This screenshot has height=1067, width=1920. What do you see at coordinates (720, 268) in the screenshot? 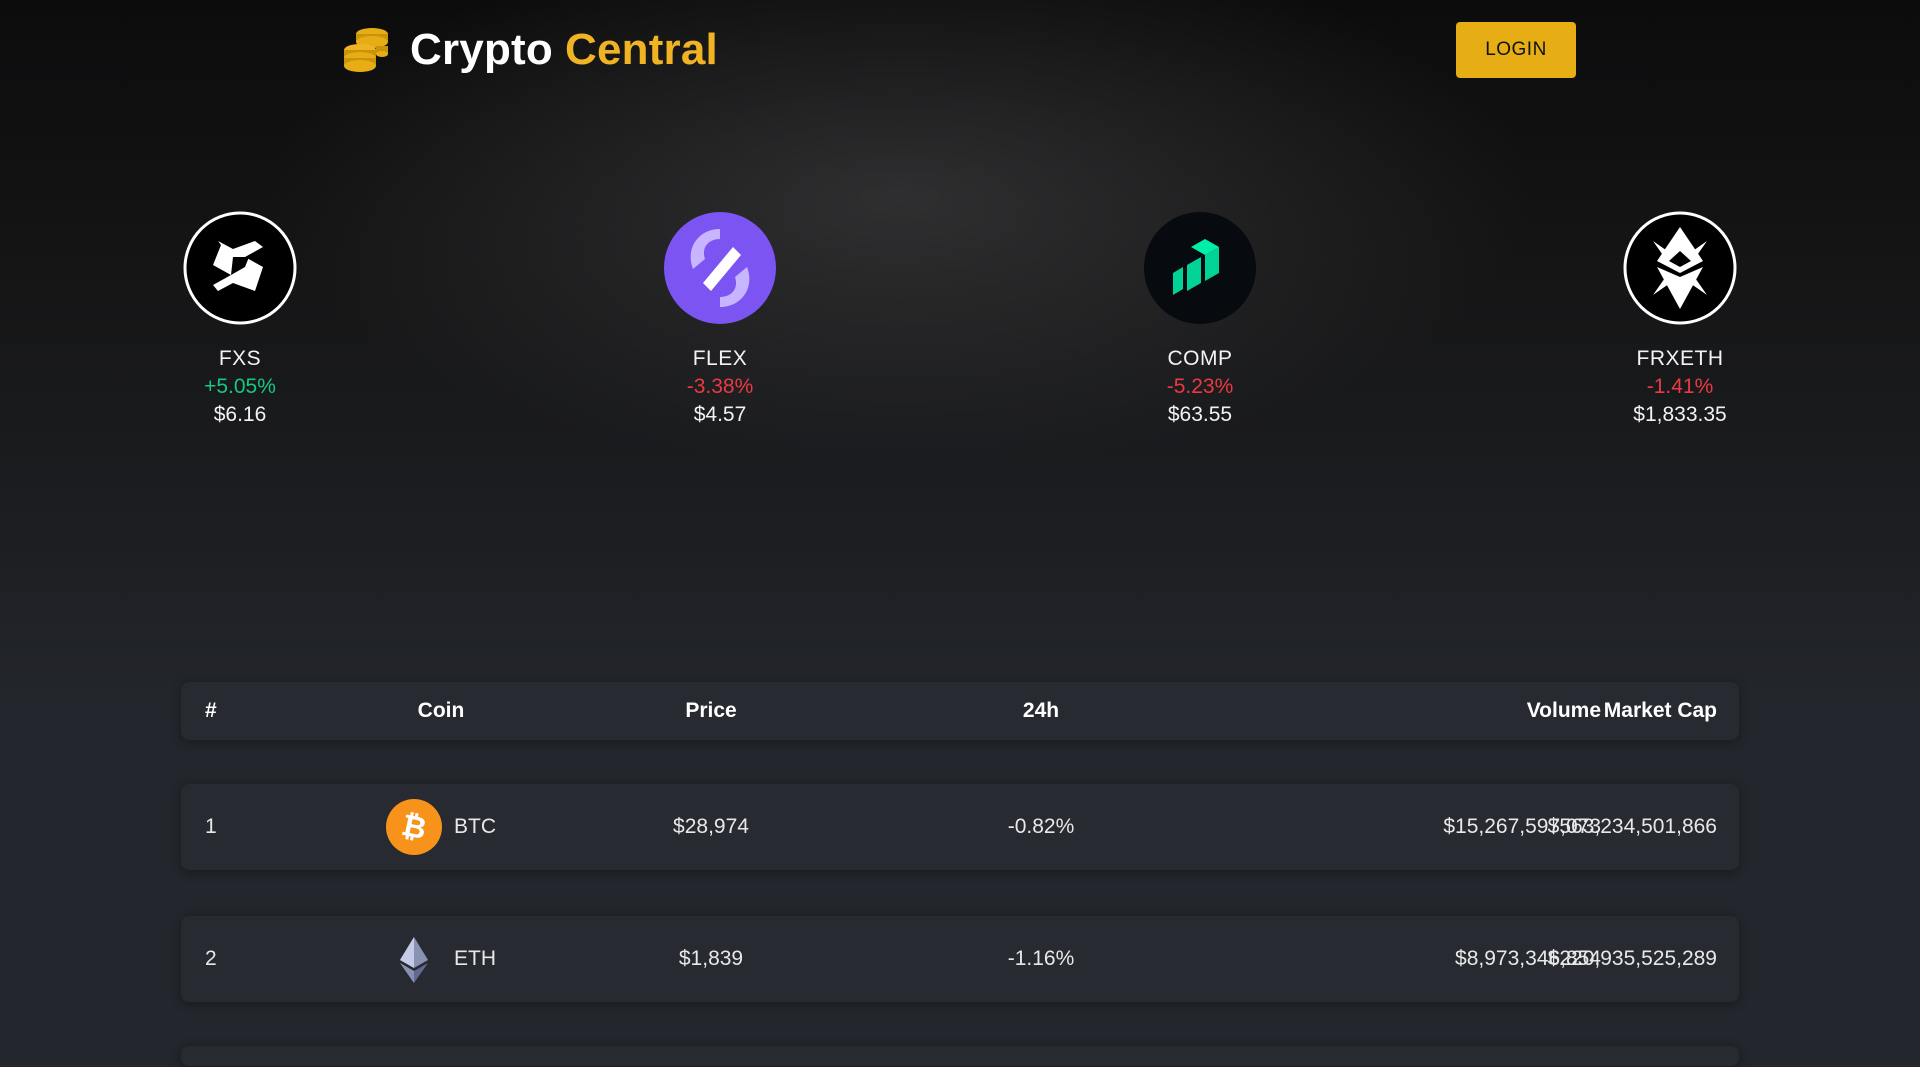
I see `flex-icon` at bounding box center [720, 268].